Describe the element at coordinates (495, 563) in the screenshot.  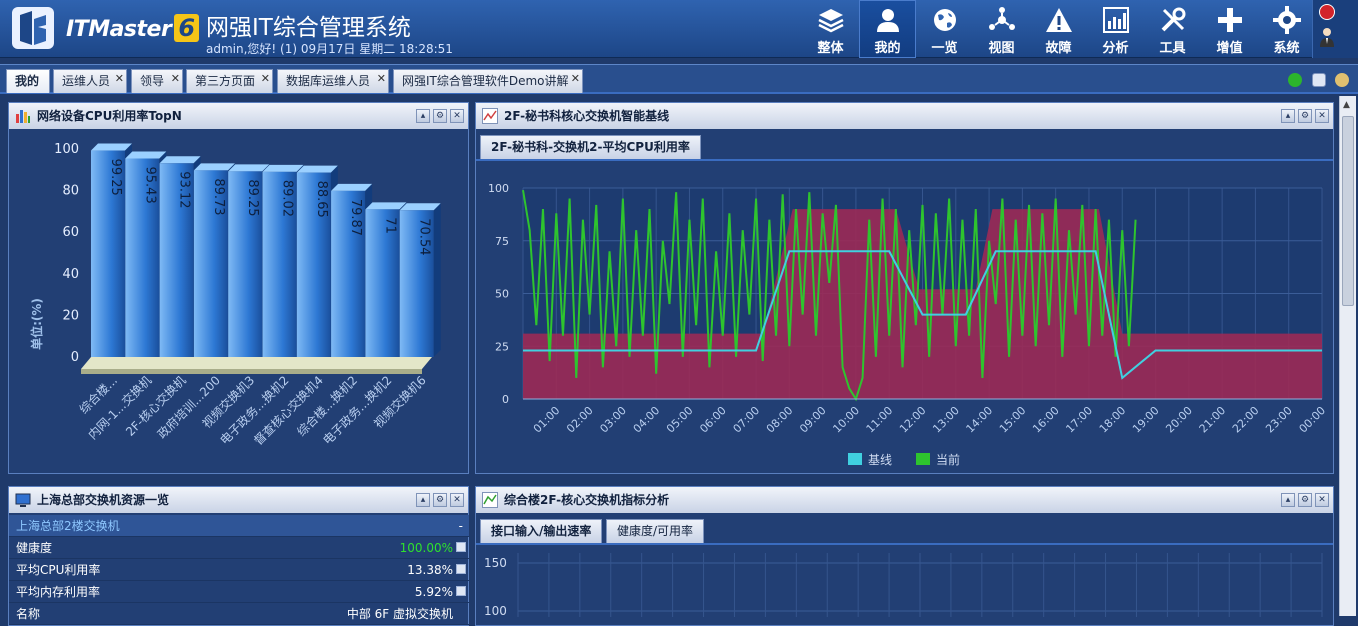
I see `y-tick-label: 150` at that location.